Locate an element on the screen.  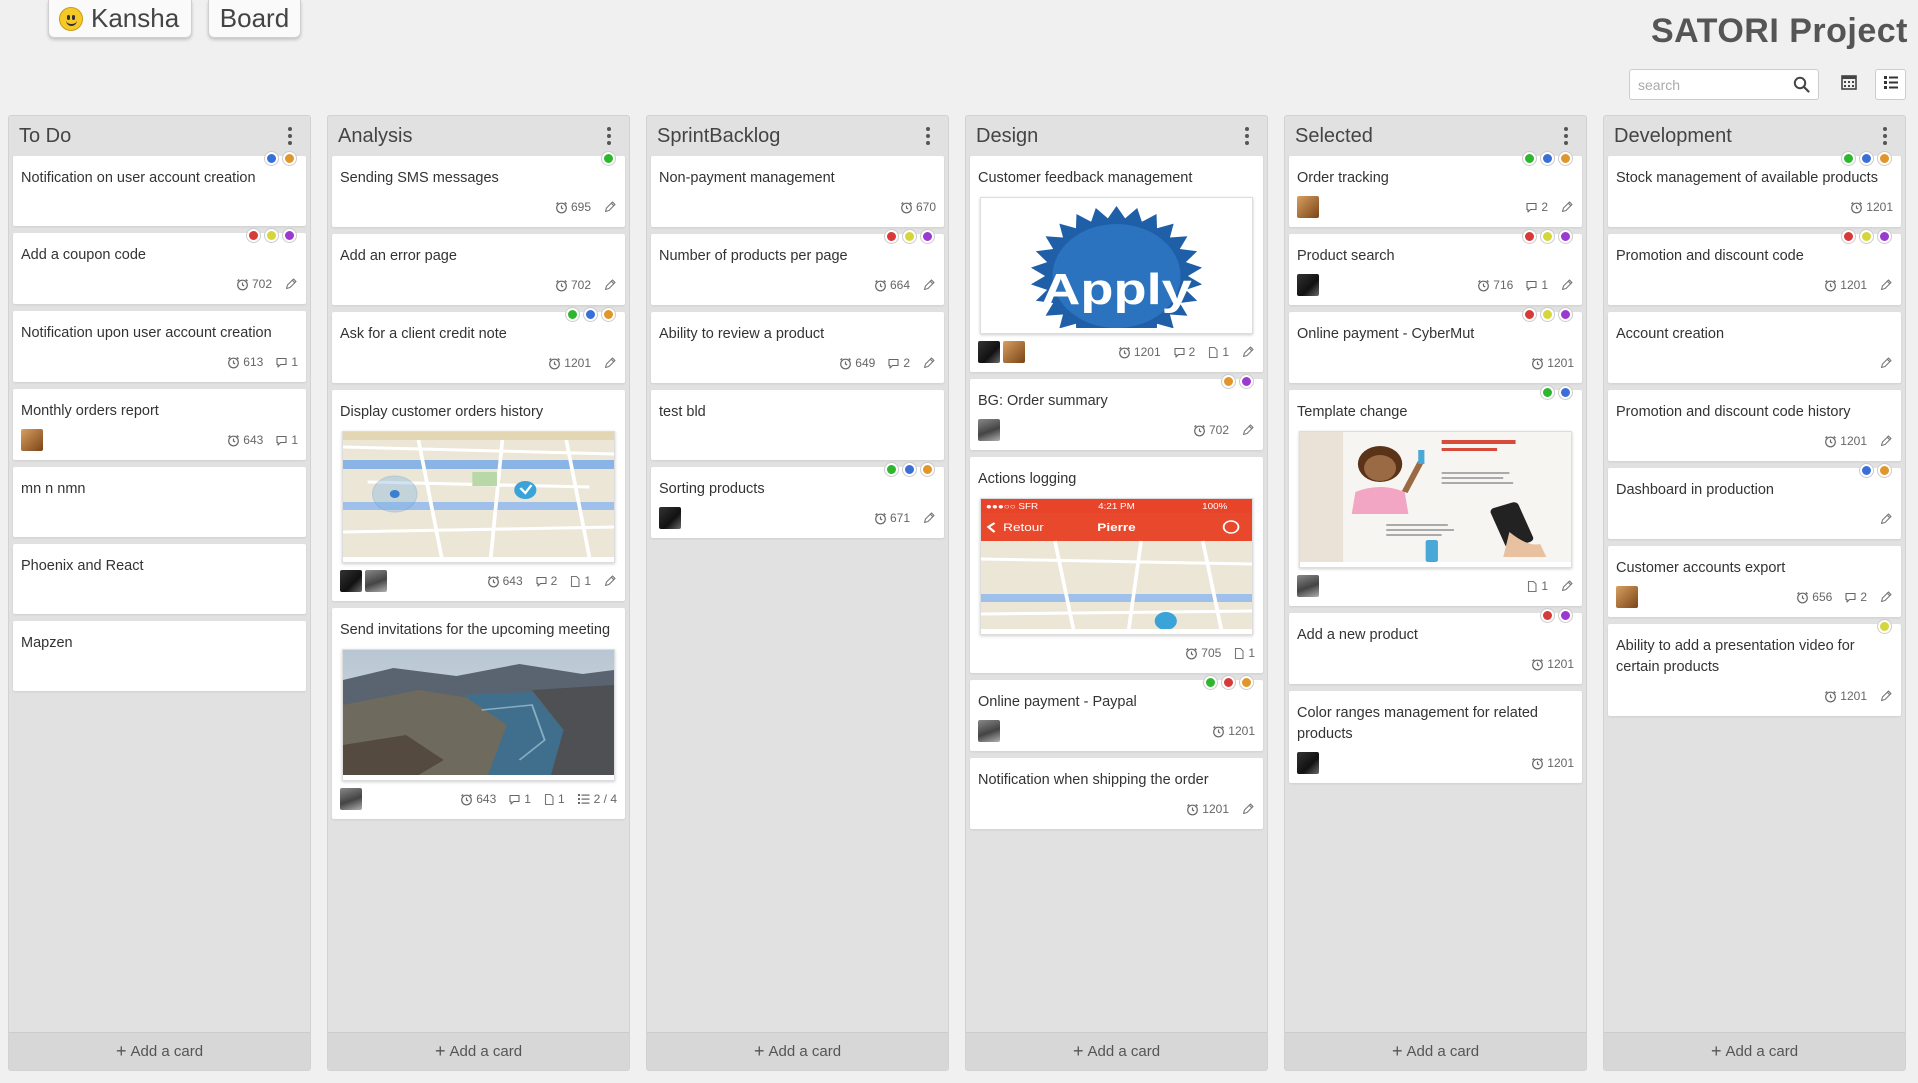
search-icon is located at coordinates (1801, 87).